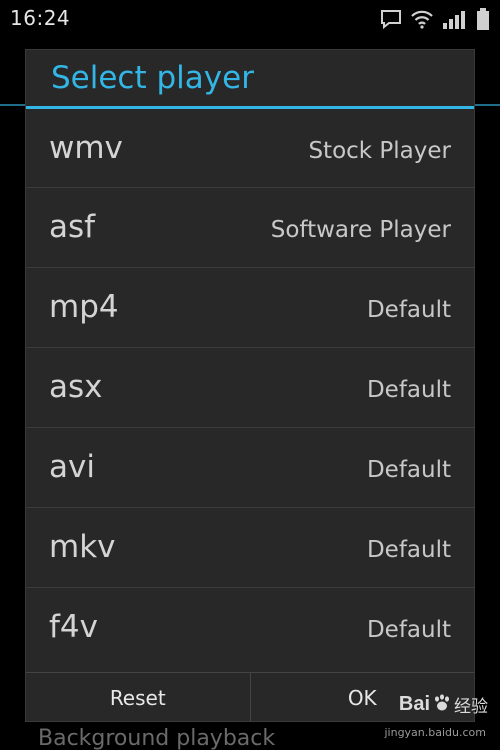  I want to click on paw-icon, so click(442, 705).